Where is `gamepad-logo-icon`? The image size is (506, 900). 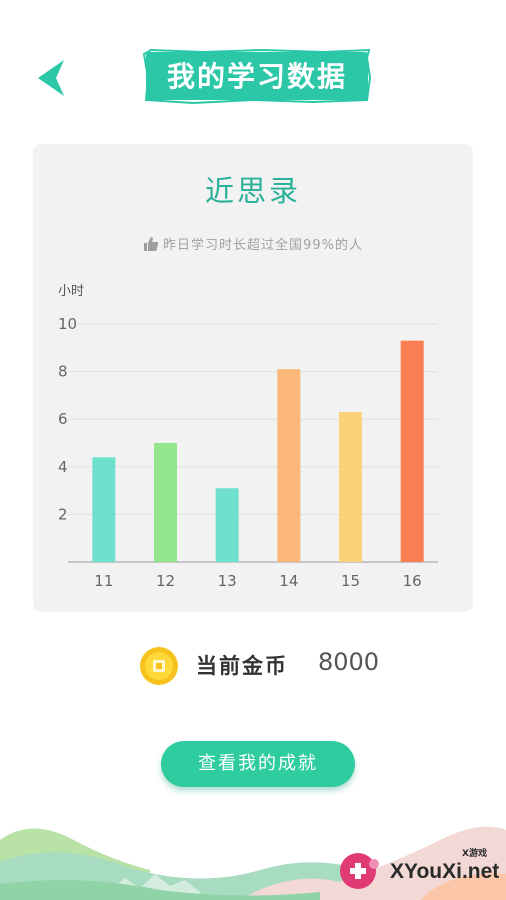
gamepad-logo-icon is located at coordinates (359, 871).